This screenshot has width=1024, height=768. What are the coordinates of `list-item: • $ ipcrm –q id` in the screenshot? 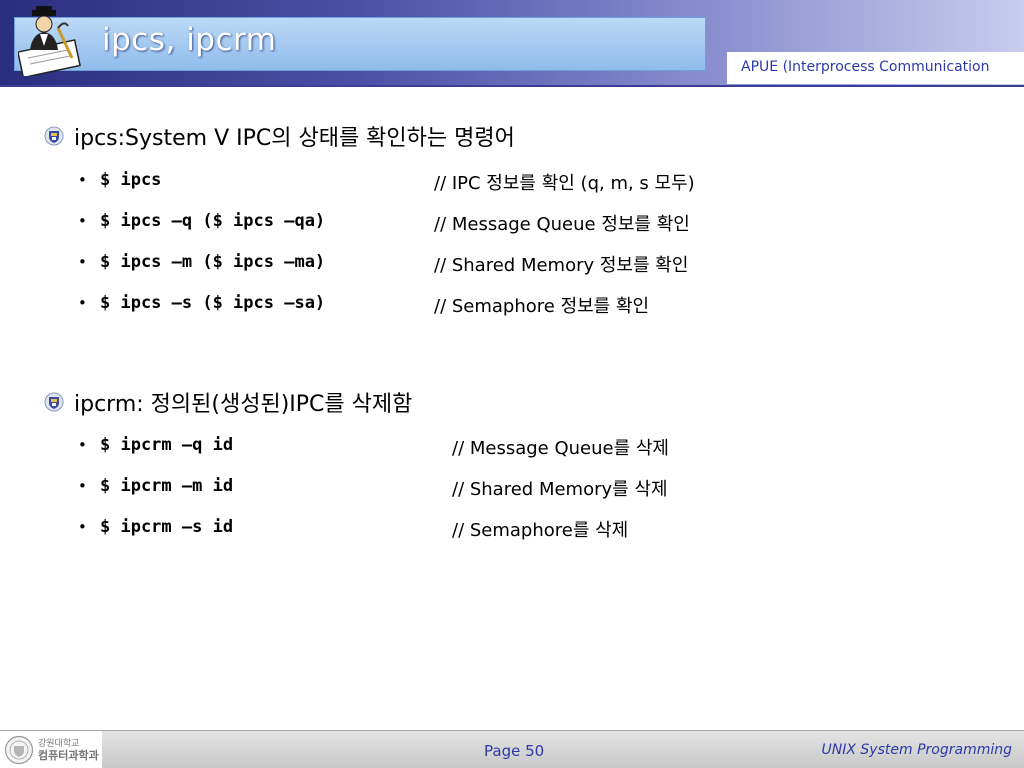 It's located at (155, 445).